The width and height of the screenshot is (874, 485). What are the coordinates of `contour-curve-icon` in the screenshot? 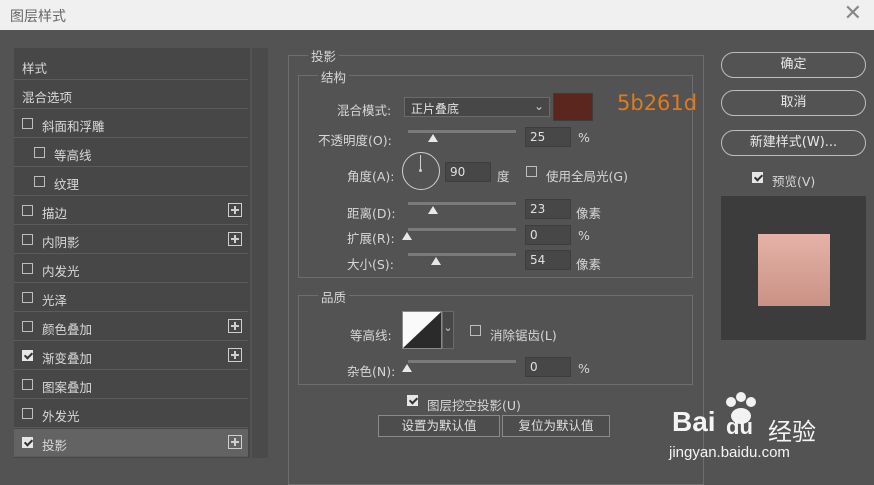 It's located at (422, 330).